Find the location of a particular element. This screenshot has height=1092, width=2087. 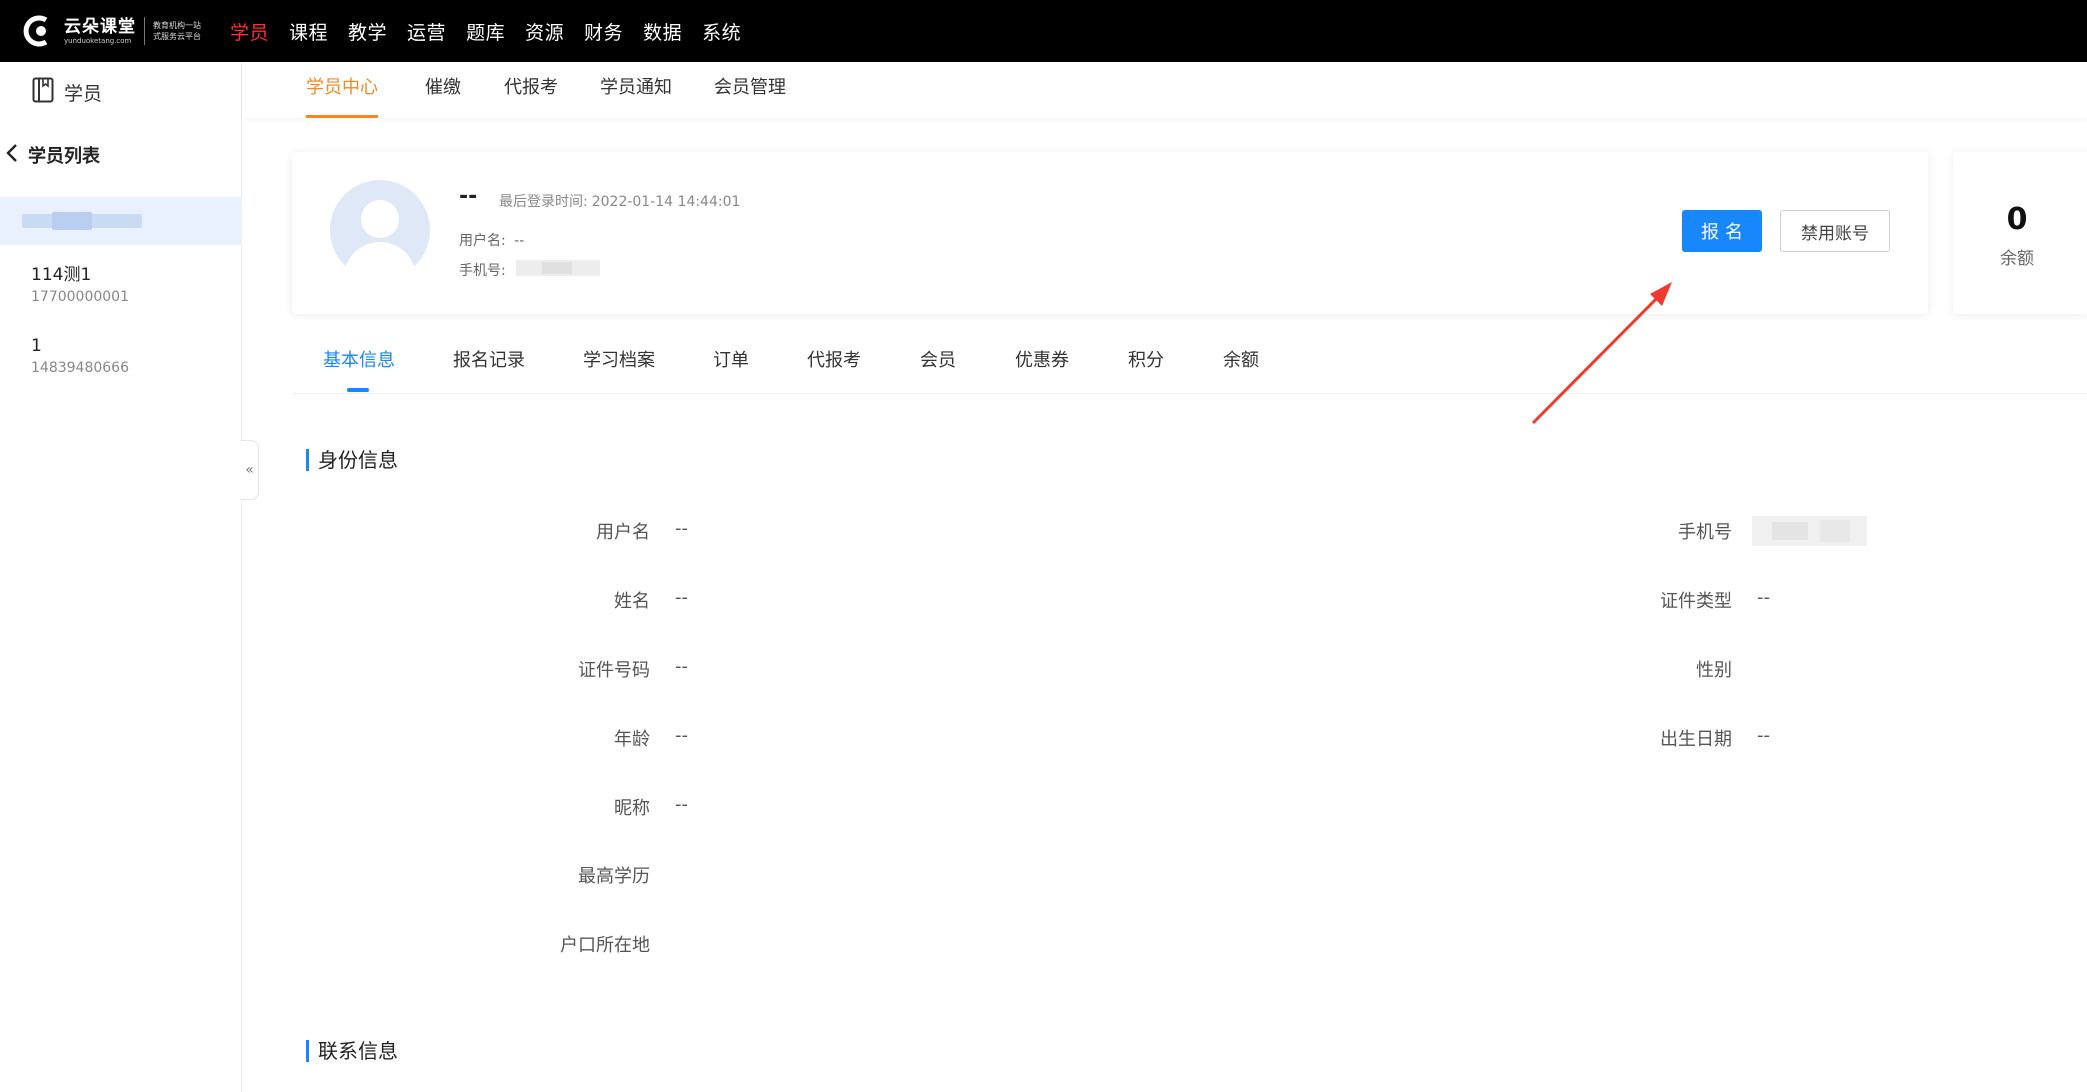

tab-orders: 订单 is located at coordinates (731, 359).